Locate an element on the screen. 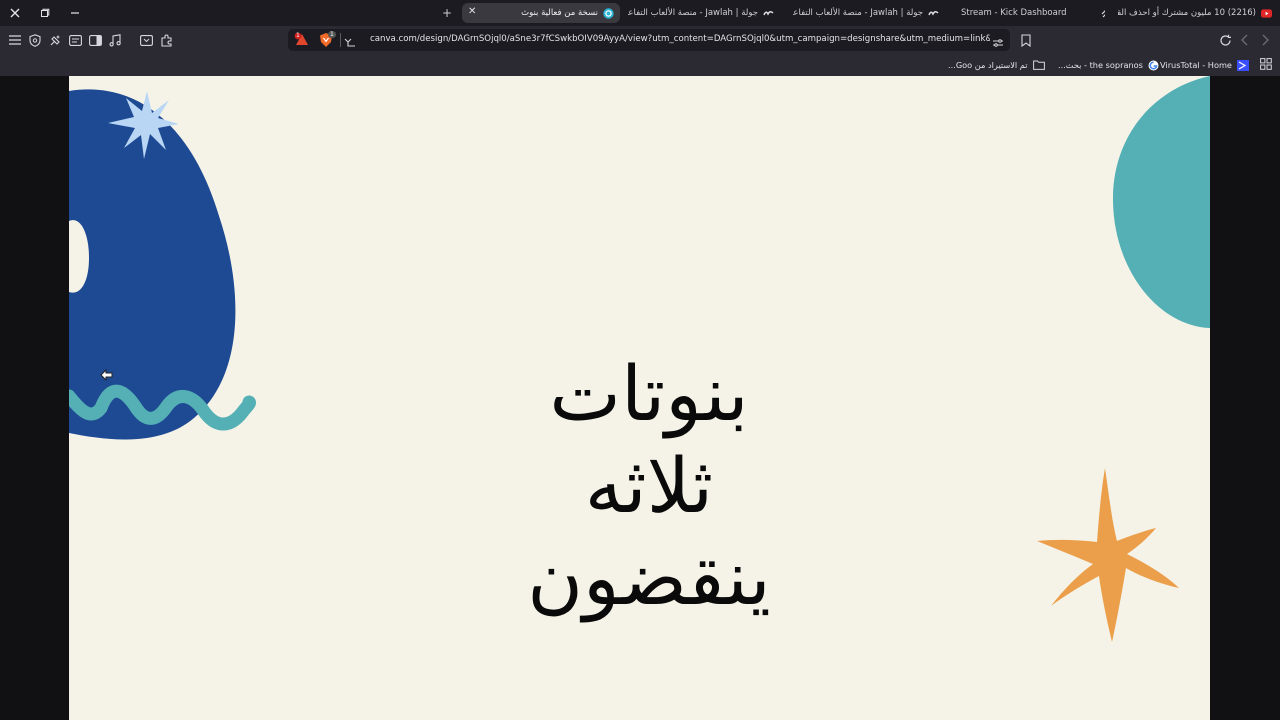 This screenshot has width=1280, height=720. bookmark-virustotal: VirusTotal - Home is located at coordinates (1204, 65).